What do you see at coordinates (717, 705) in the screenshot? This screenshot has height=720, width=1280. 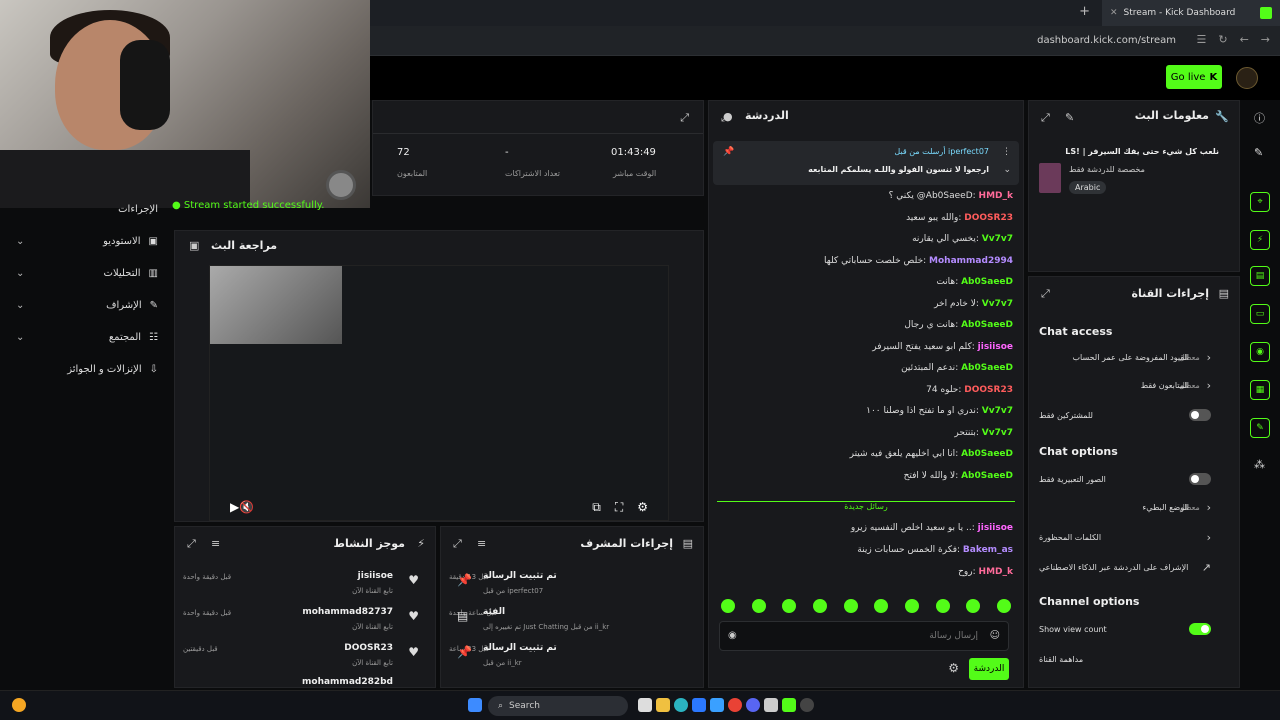 I see `mail-icon` at bounding box center [717, 705].